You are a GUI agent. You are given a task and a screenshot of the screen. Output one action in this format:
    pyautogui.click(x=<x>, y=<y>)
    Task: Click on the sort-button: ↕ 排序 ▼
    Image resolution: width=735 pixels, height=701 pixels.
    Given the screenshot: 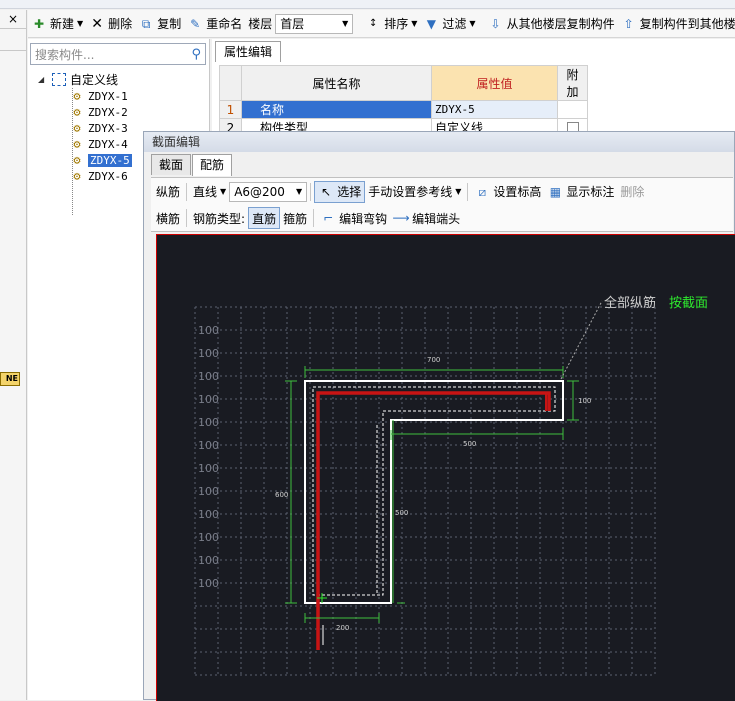 What is the action you would take?
    pyautogui.click(x=391, y=24)
    